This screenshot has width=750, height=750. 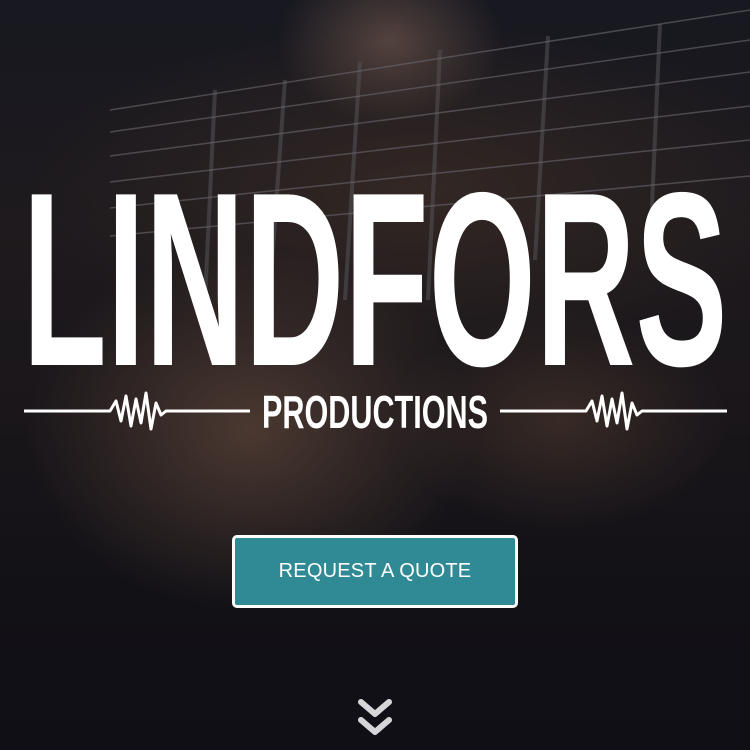 What do you see at coordinates (375, 720) in the screenshot?
I see `double-chevron-down-icon` at bounding box center [375, 720].